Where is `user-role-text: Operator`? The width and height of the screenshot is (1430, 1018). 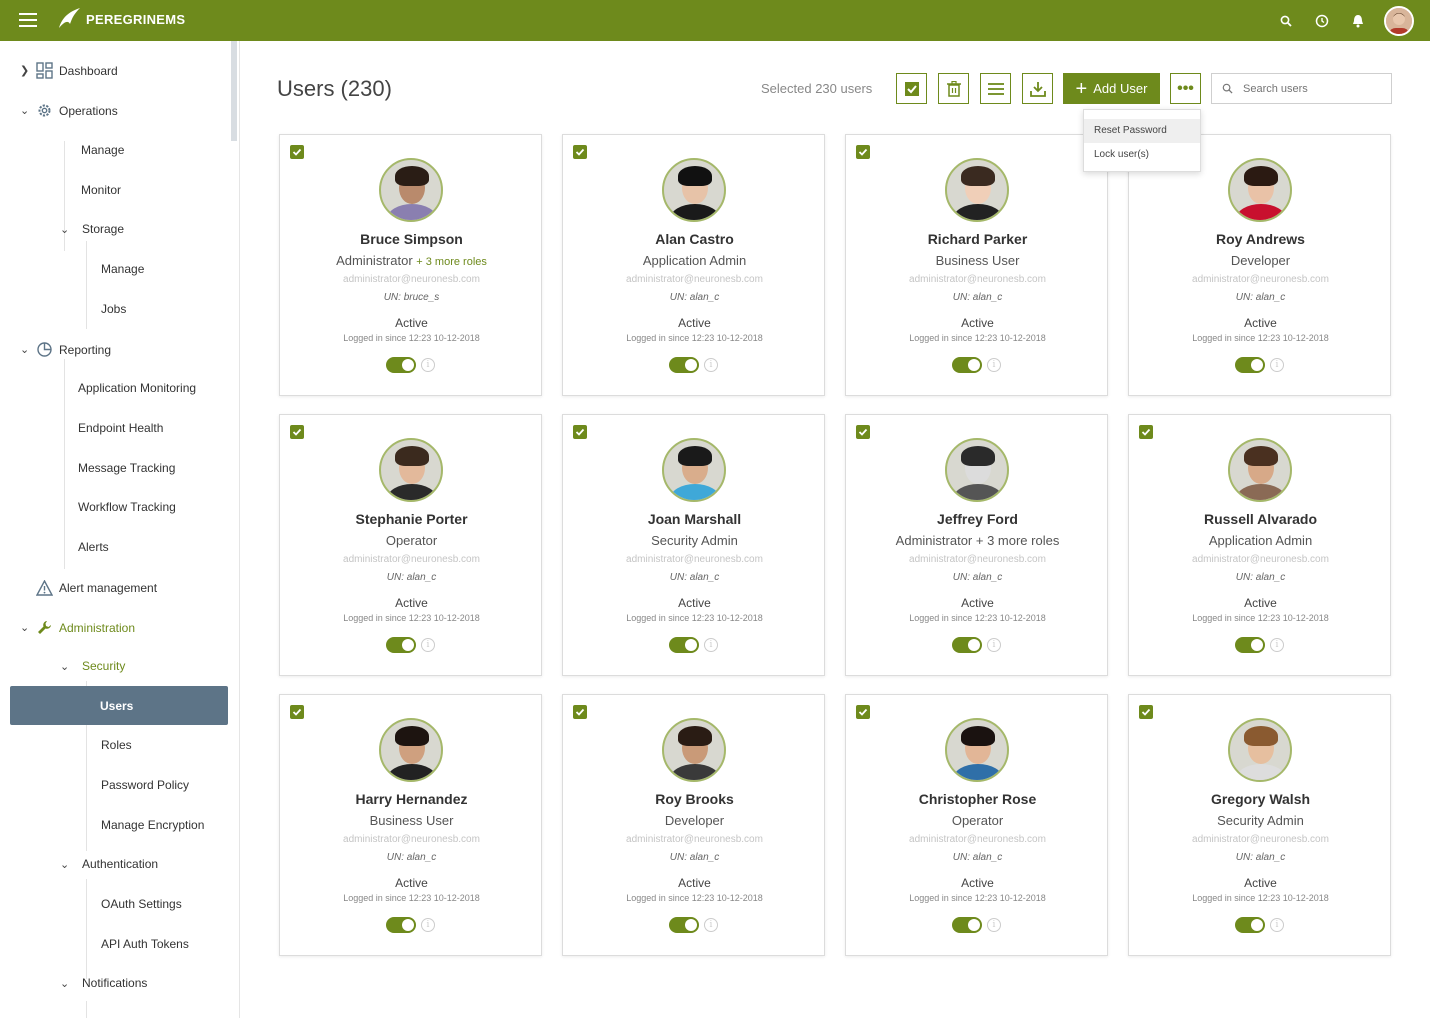 user-role-text: Operator is located at coordinates (977, 820).